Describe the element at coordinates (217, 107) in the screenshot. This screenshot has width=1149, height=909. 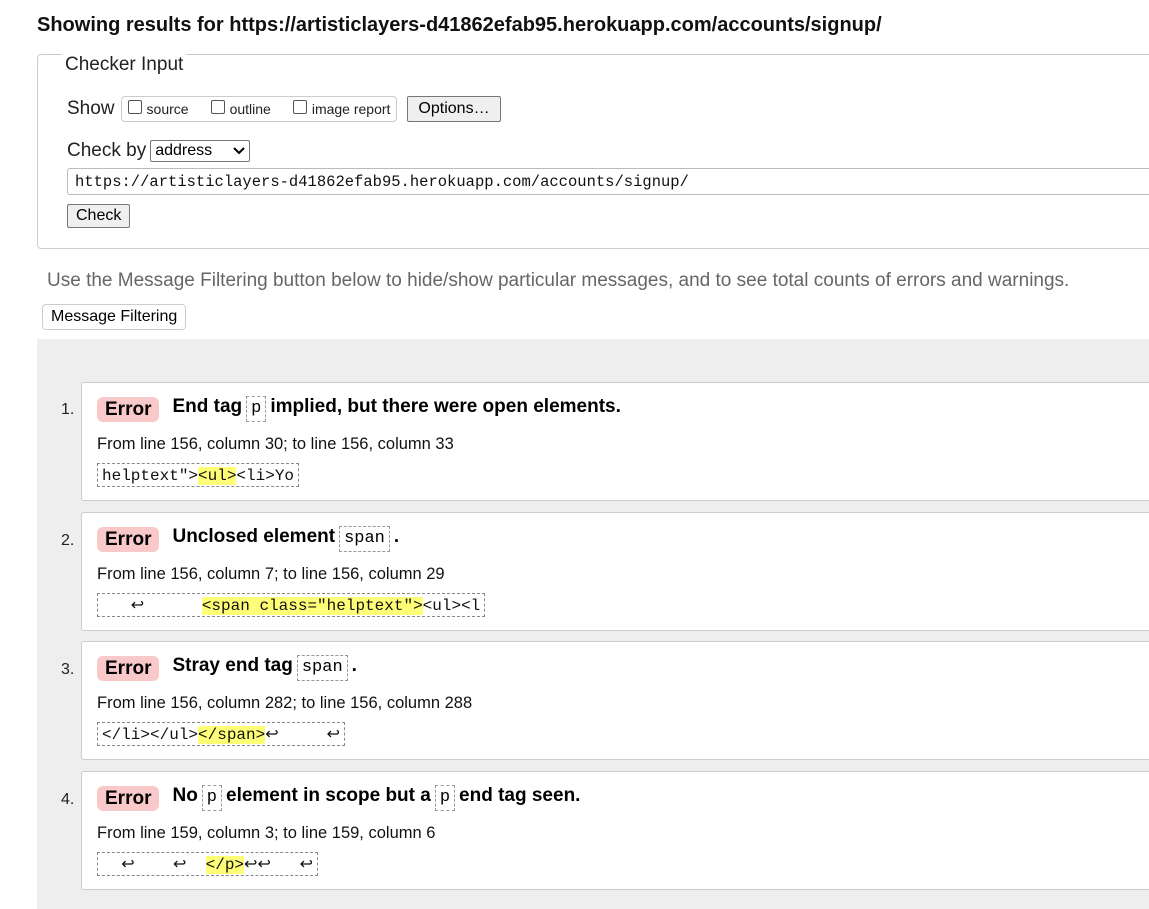
I see `outline-checkbox` at that location.